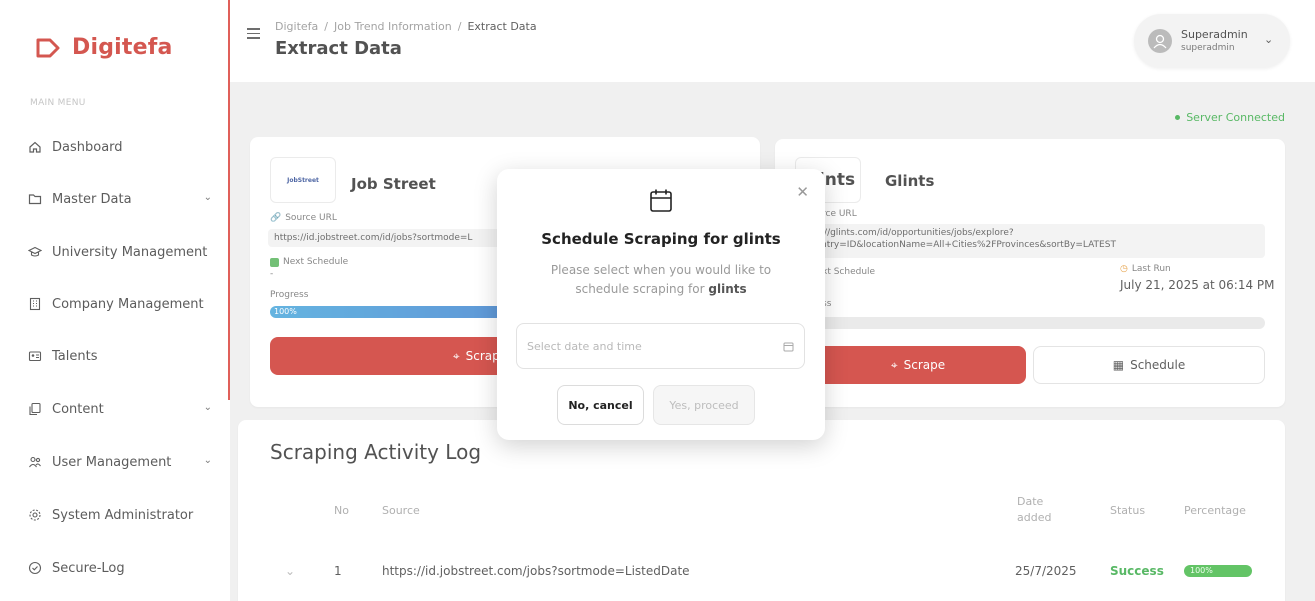 The width and height of the screenshot is (1315, 601). What do you see at coordinates (727, 289) in the screenshot?
I see `modal-description-target: glints` at bounding box center [727, 289].